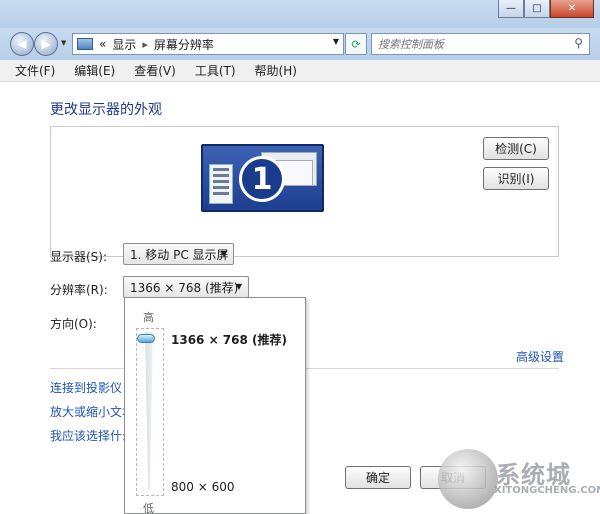 This screenshot has height=514, width=600. What do you see at coordinates (63, 43) in the screenshot?
I see `recent-pages-dropdown-icon: ▼` at bounding box center [63, 43].